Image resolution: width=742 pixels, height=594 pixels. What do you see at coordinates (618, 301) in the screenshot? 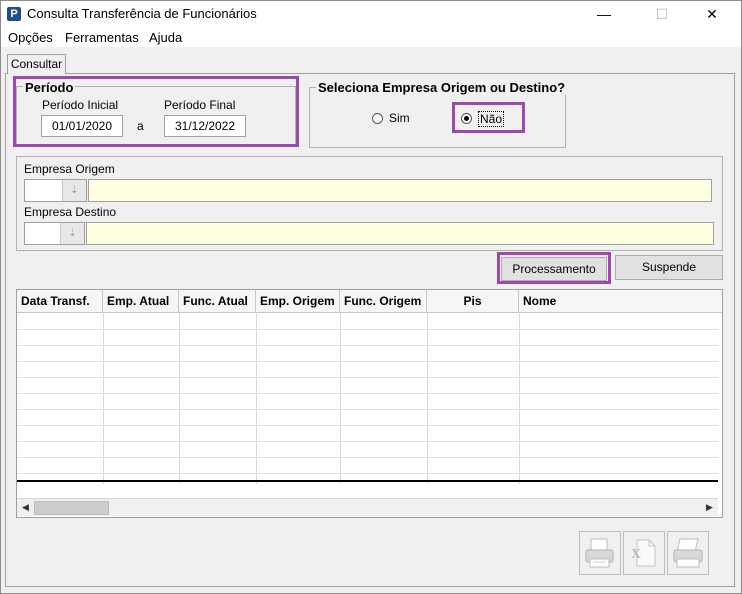
I see `col-nome: Nome` at bounding box center [618, 301].